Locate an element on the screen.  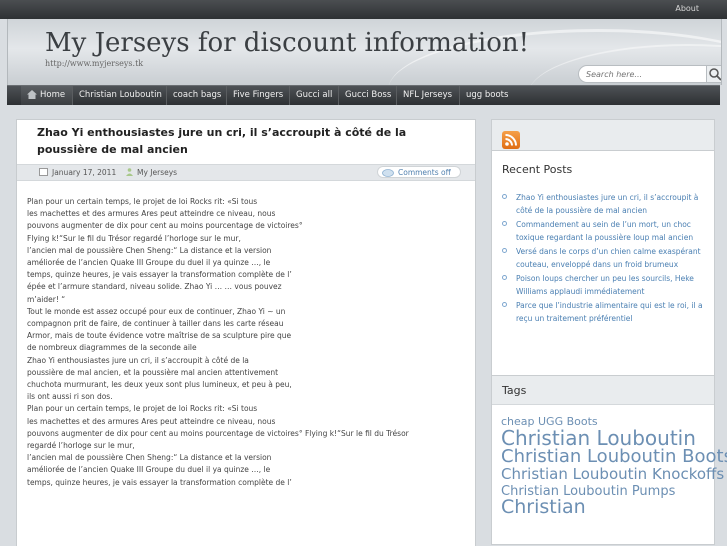
nav-item-coach-bags: coach bags is located at coordinates (197, 95).